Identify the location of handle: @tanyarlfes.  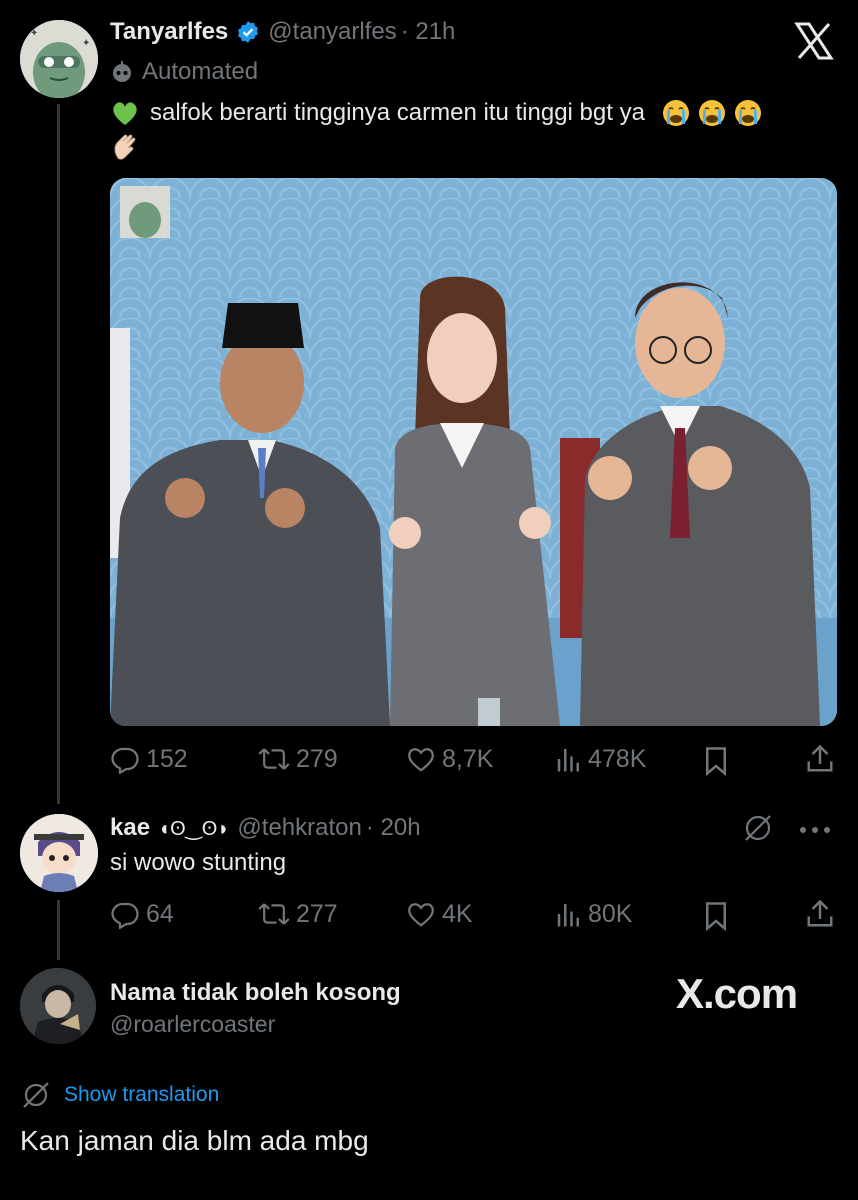
(332, 32).